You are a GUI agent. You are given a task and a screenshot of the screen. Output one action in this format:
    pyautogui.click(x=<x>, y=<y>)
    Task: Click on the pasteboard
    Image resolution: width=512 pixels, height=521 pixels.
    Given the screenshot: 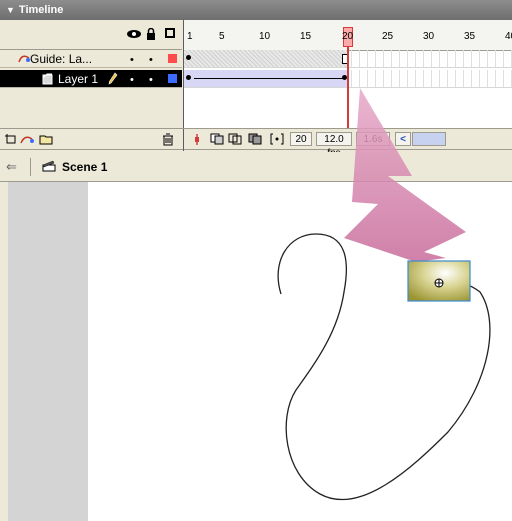 What is the action you would take?
    pyautogui.click(x=48, y=351)
    